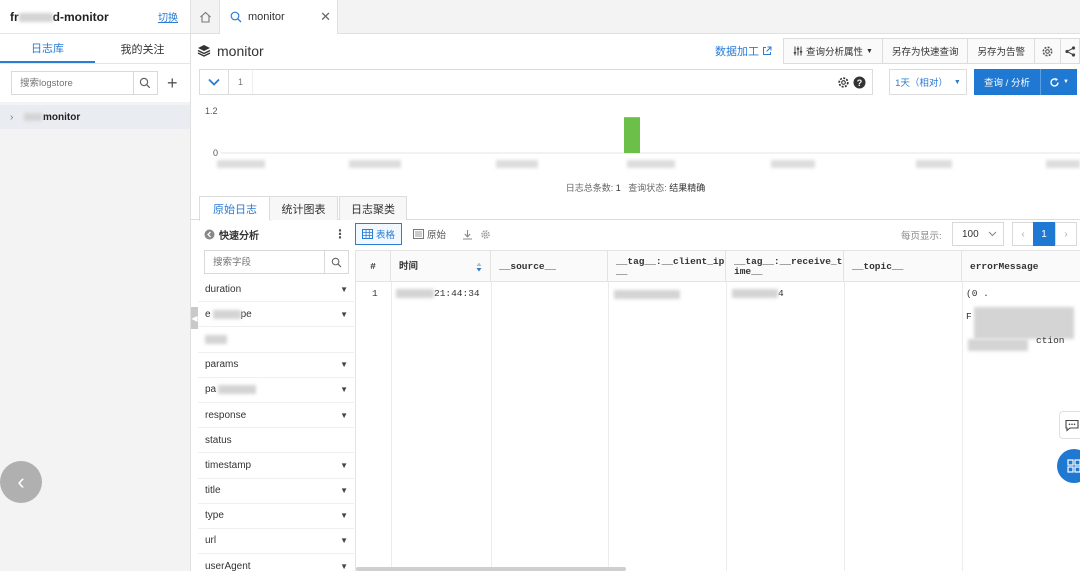 The width and height of the screenshot is (1080, 571). Describe the element at coordinates (1007, 82) in the screenshot. I see `query-analyze-button: 查询 / 分析` at that location.